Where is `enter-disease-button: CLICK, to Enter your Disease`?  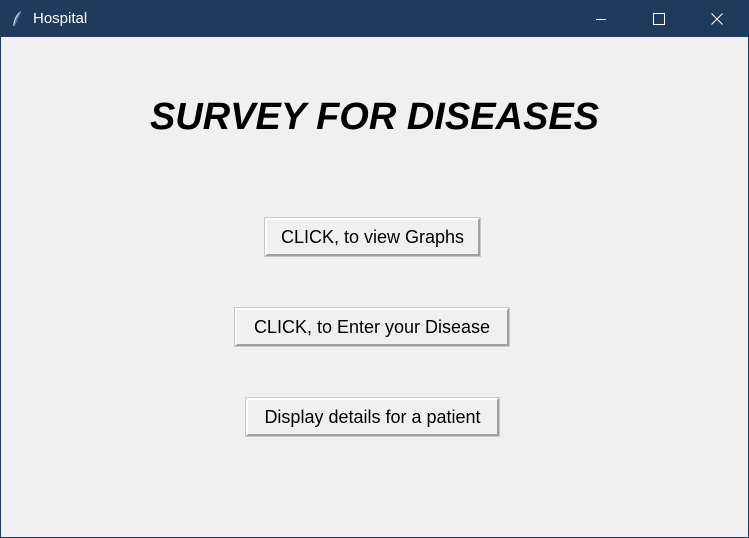
enter-disease-button: CLICK, to Enter your Disease is located at coordinates (372, 327).